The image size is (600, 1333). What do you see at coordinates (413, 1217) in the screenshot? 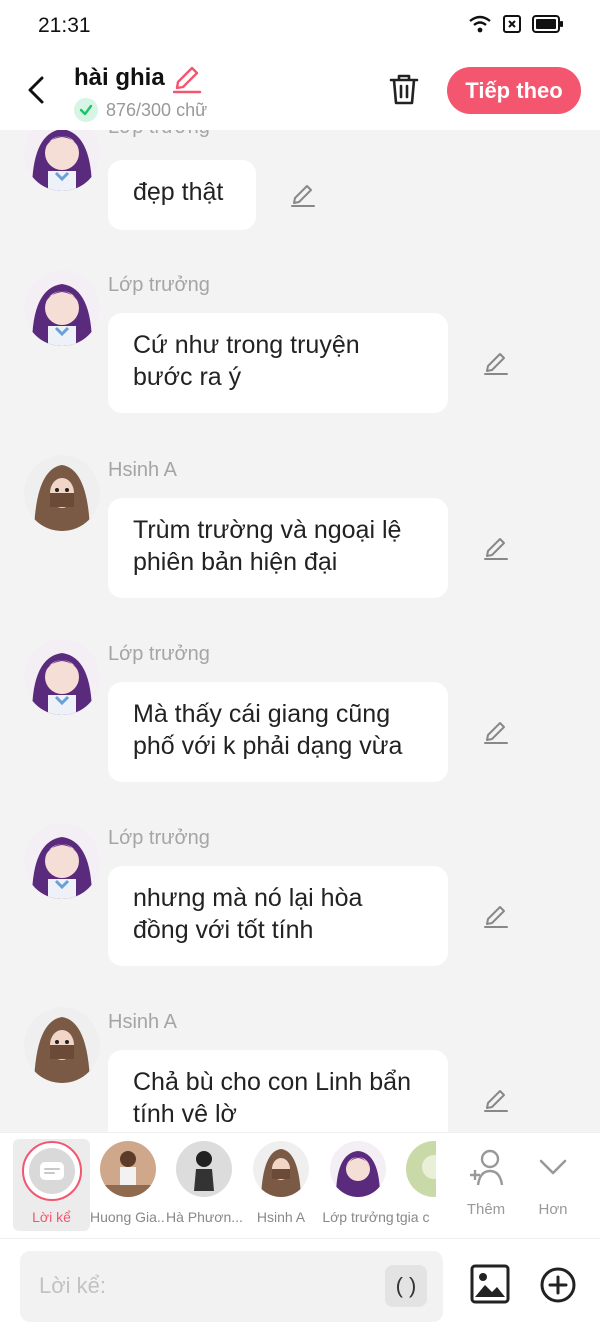
I see `character-label: tgia c` at bounding box center [413, 1217].